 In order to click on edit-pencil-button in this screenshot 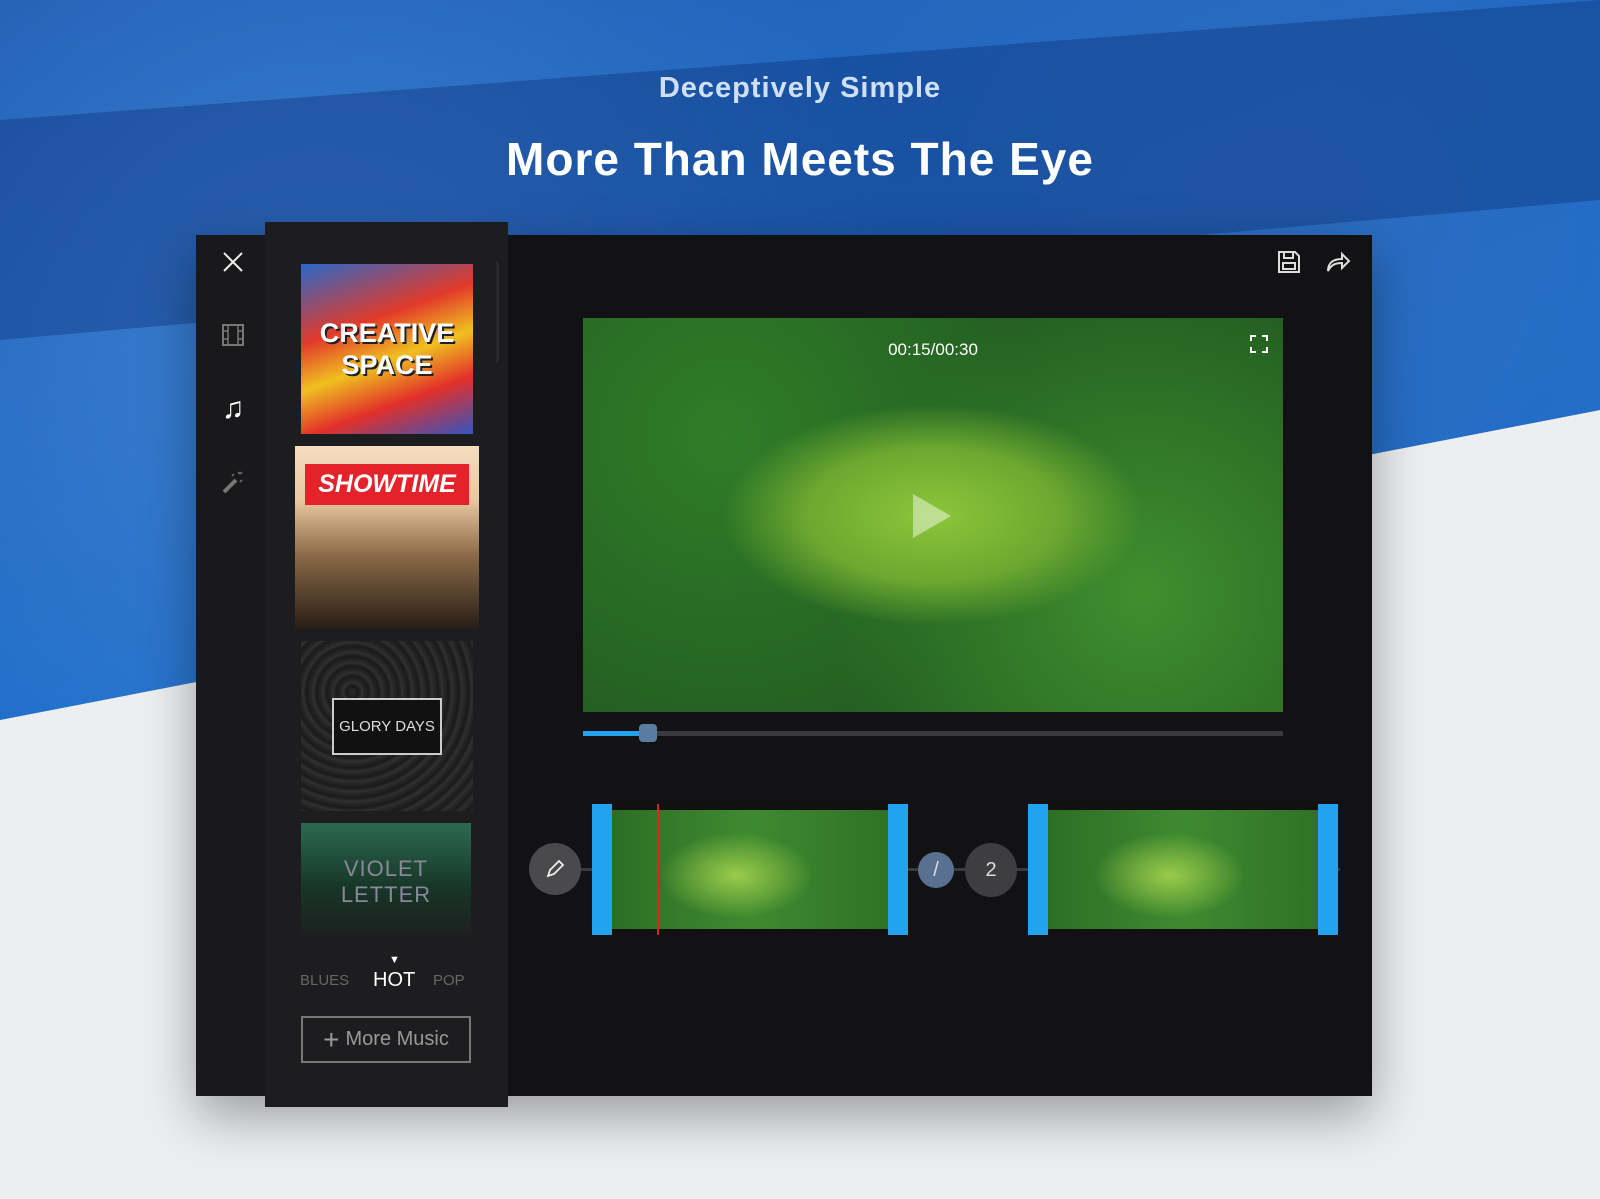, I will do `click(555, 869)`.